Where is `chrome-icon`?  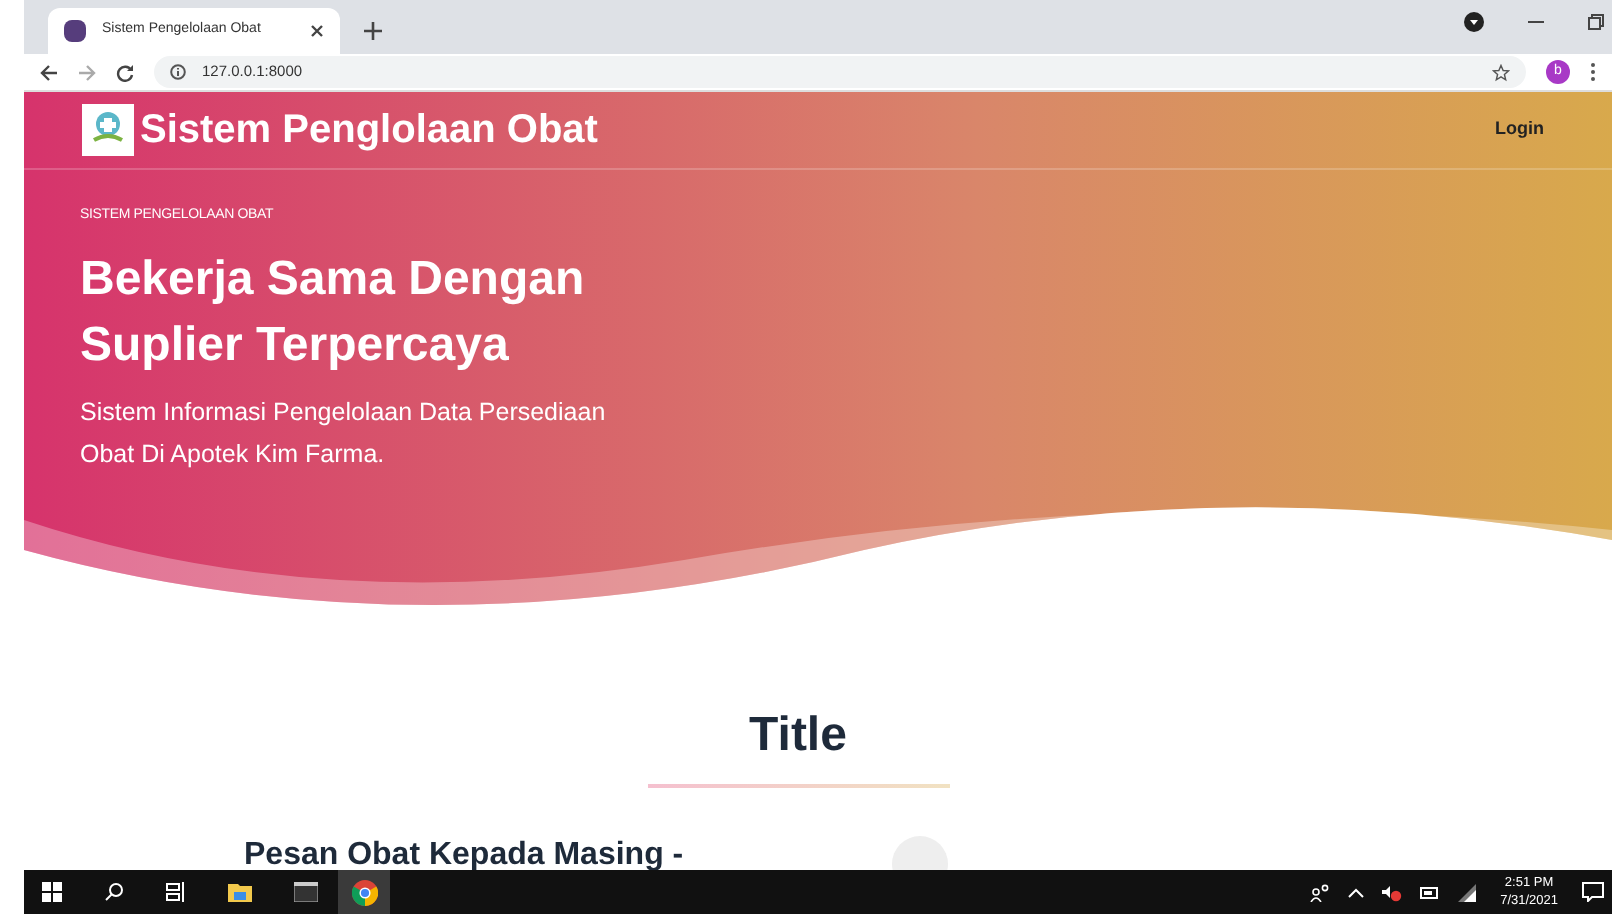 chrome-icon is located at coordinates (364, 892).